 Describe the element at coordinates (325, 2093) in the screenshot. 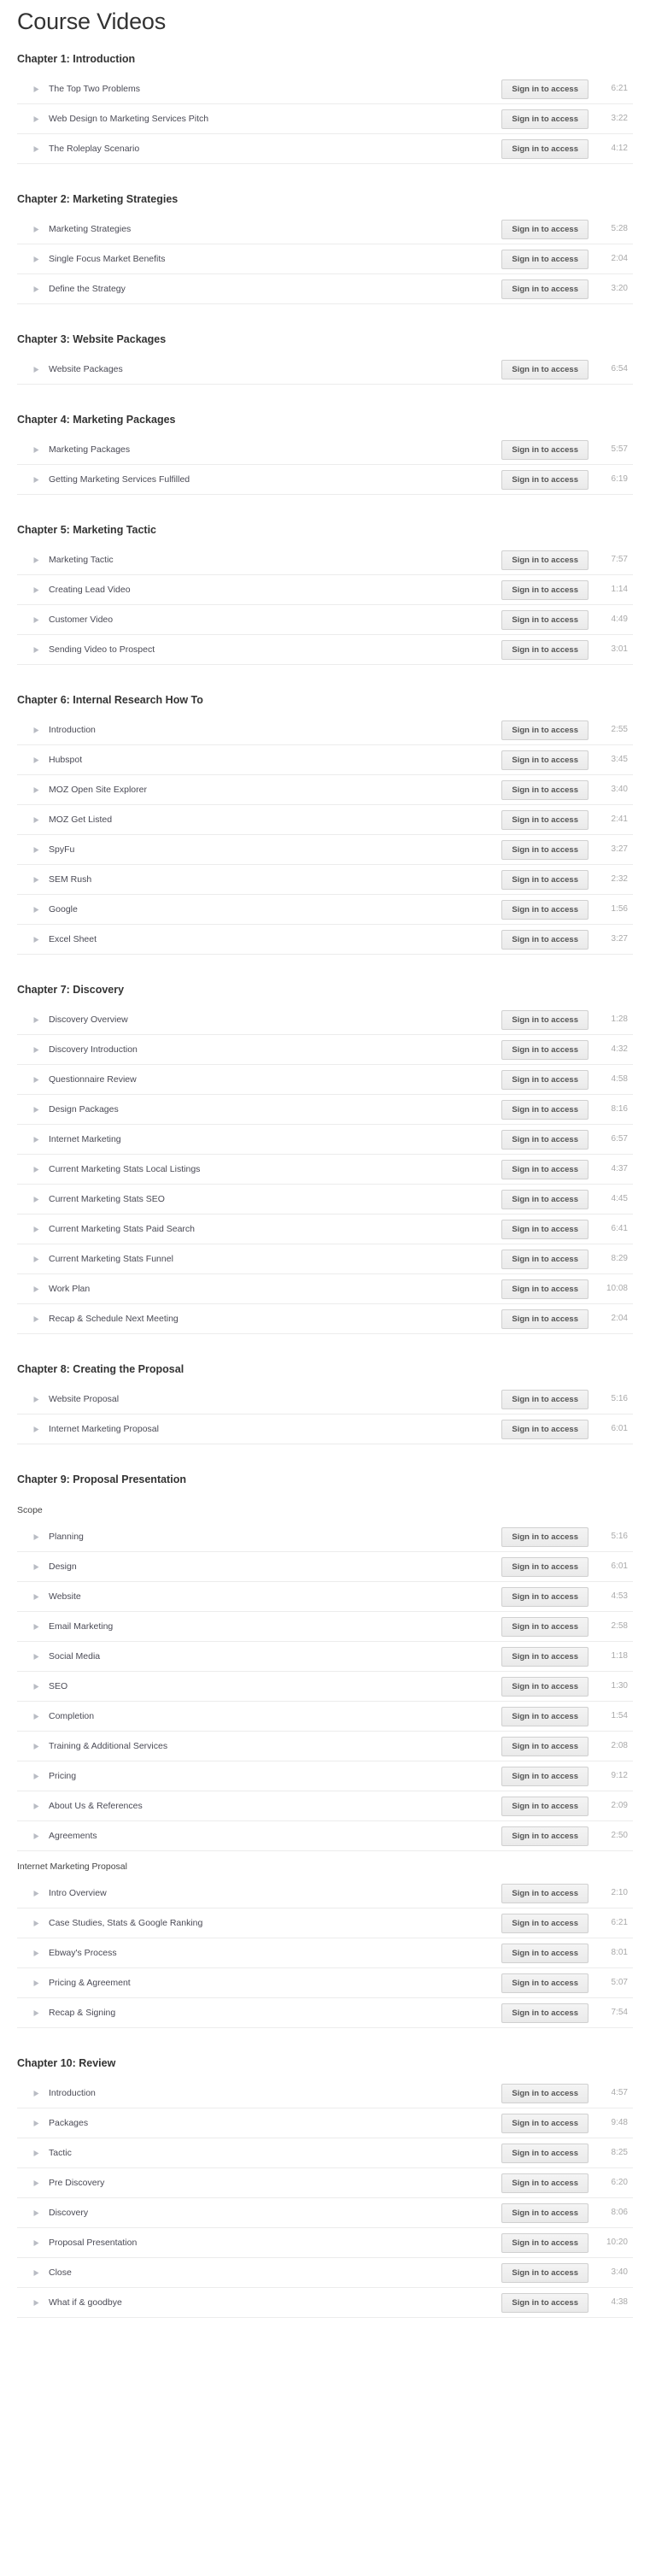

I see `video-row: Introduction Sign in to access 4:57` at that location.